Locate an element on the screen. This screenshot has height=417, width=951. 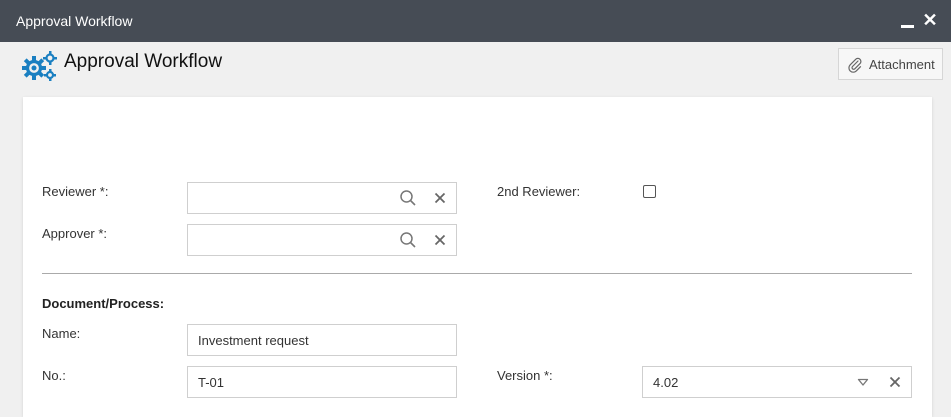
number-label: No.: is located at coordinates (54, 375).